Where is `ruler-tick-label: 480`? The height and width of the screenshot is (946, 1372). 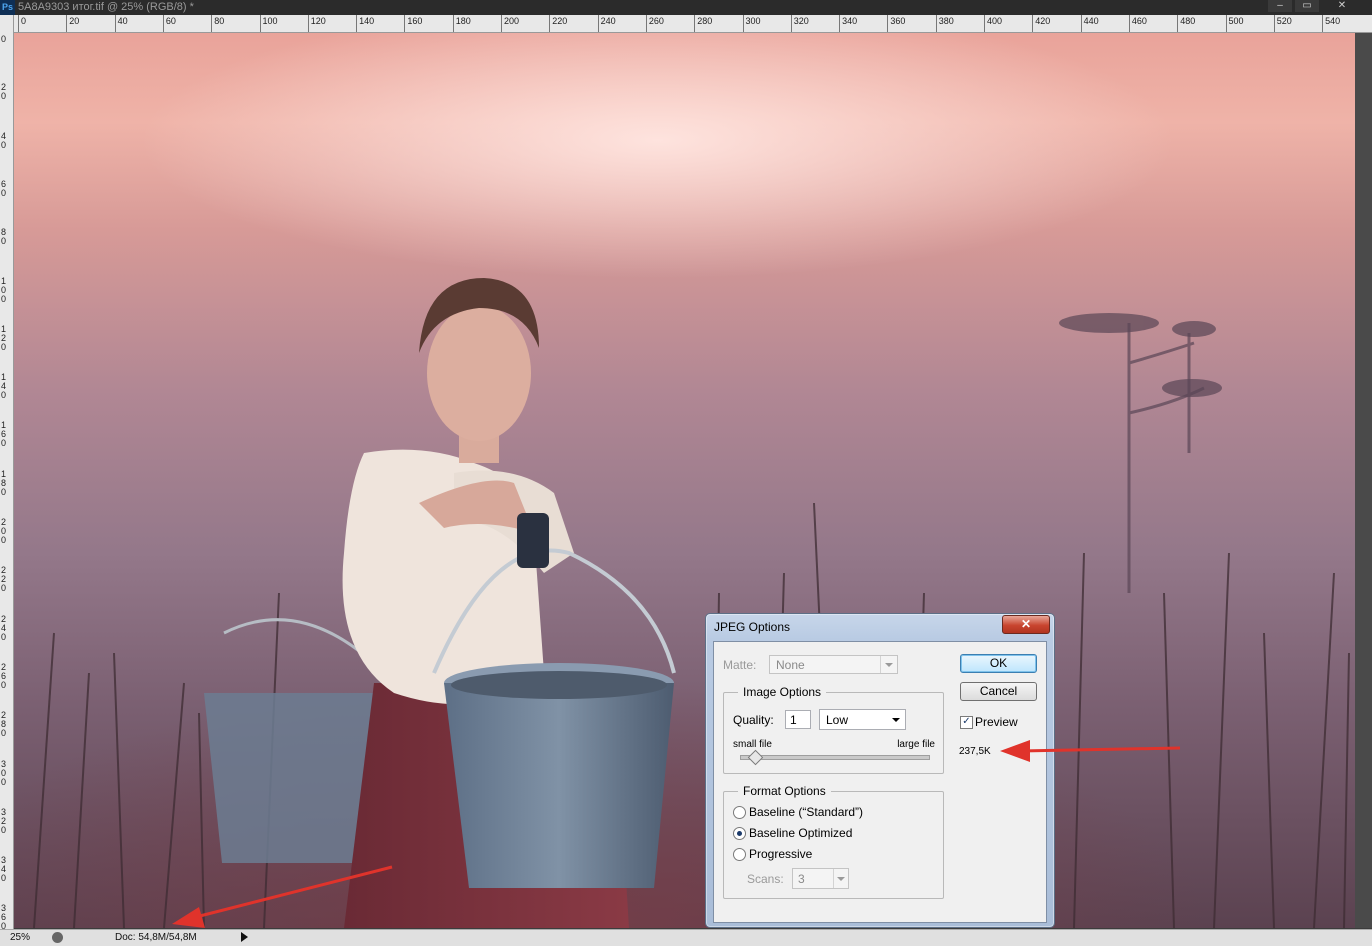
ruler-tick-label: 480 is located at coordinates (1188, 21).